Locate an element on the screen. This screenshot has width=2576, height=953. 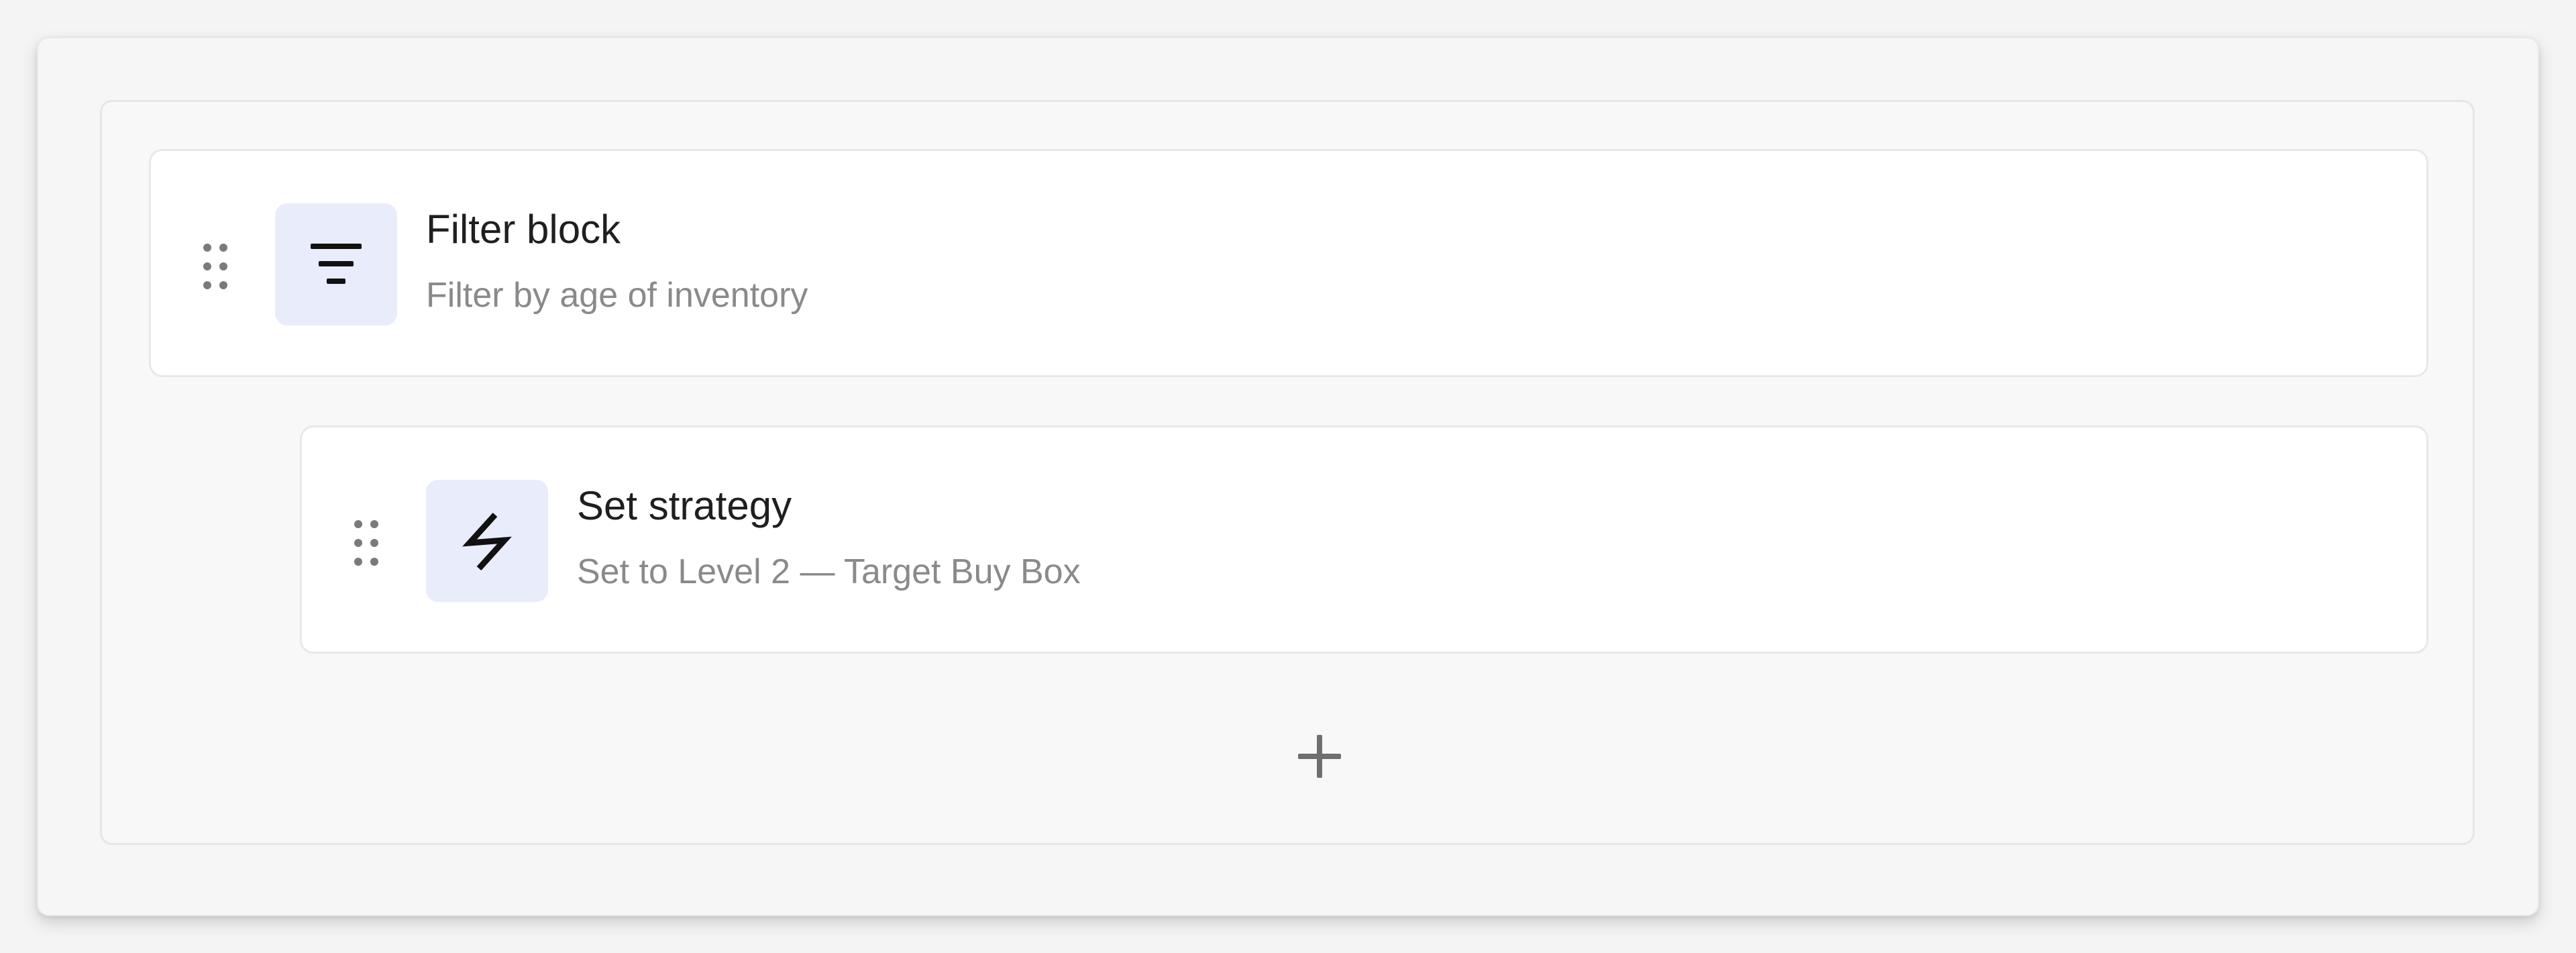
plus-icon is located at coordinates (1319, 756).